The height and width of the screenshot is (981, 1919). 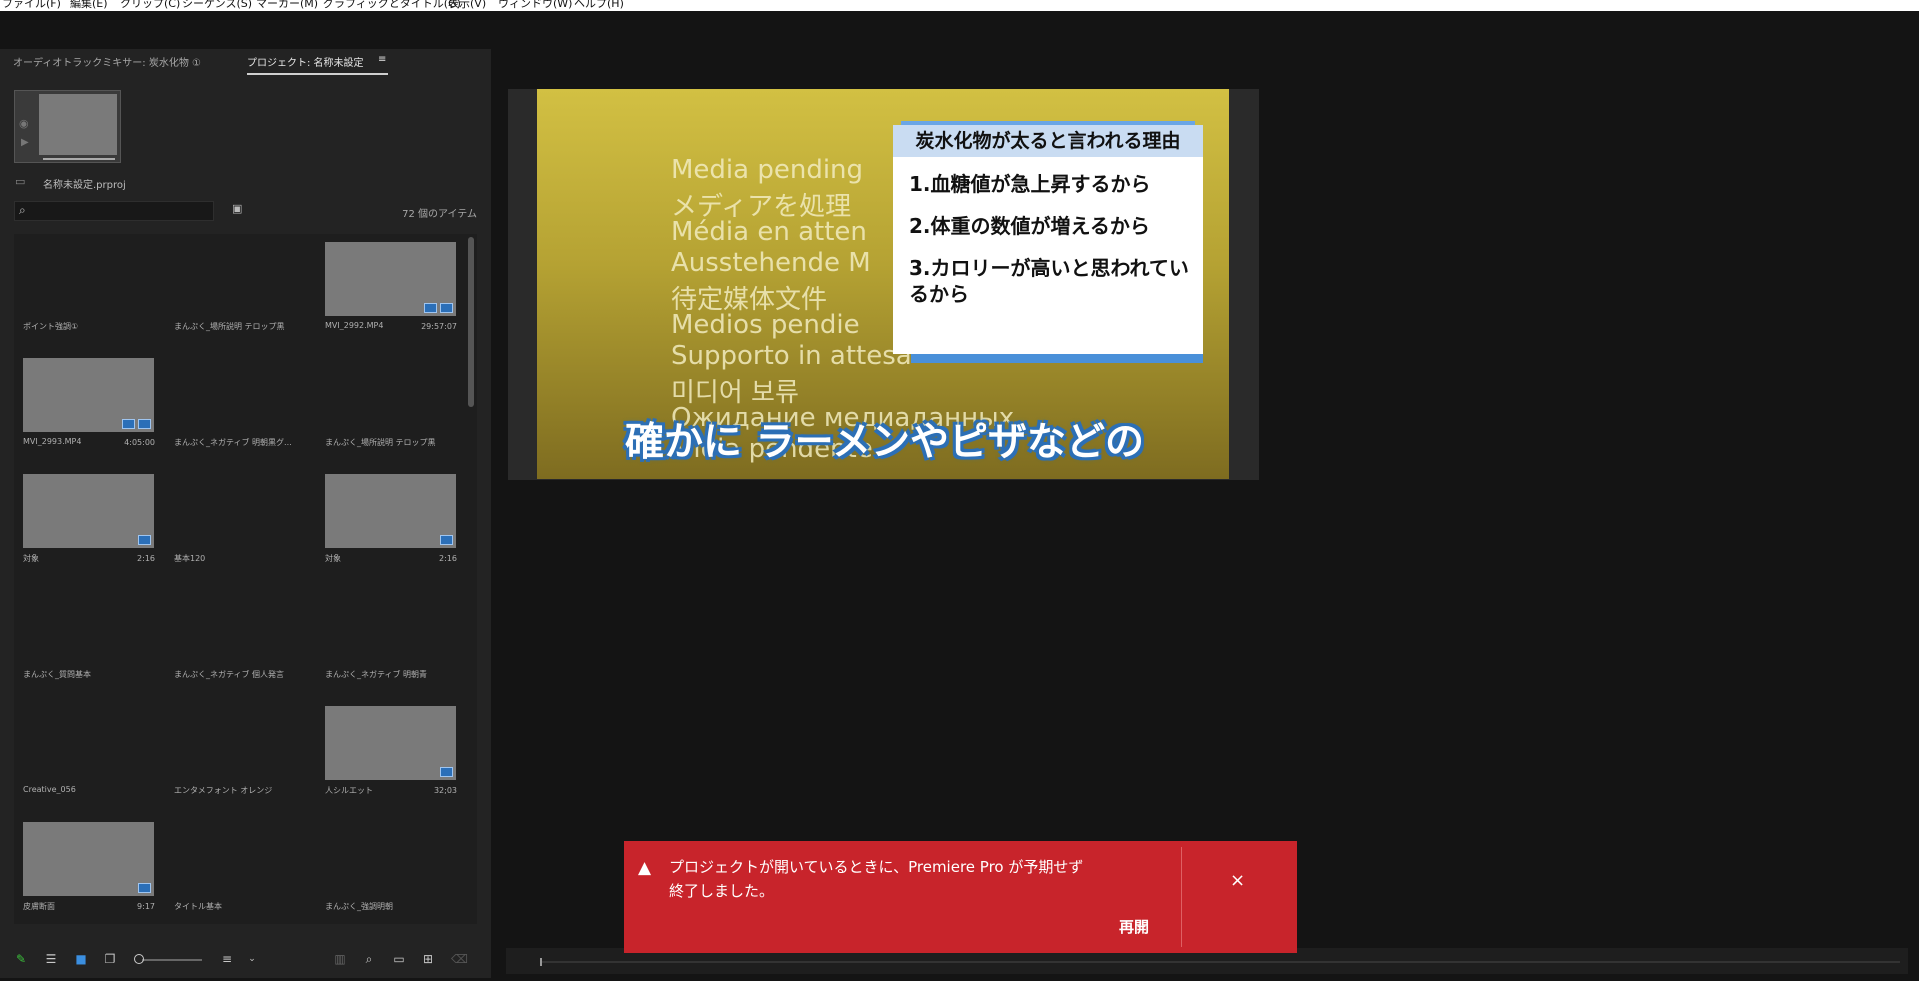 What do you see at coordinates (190, 558) in the screenshot?
I see `bin-item-name: 基本120` at bounding box center [190, 558].